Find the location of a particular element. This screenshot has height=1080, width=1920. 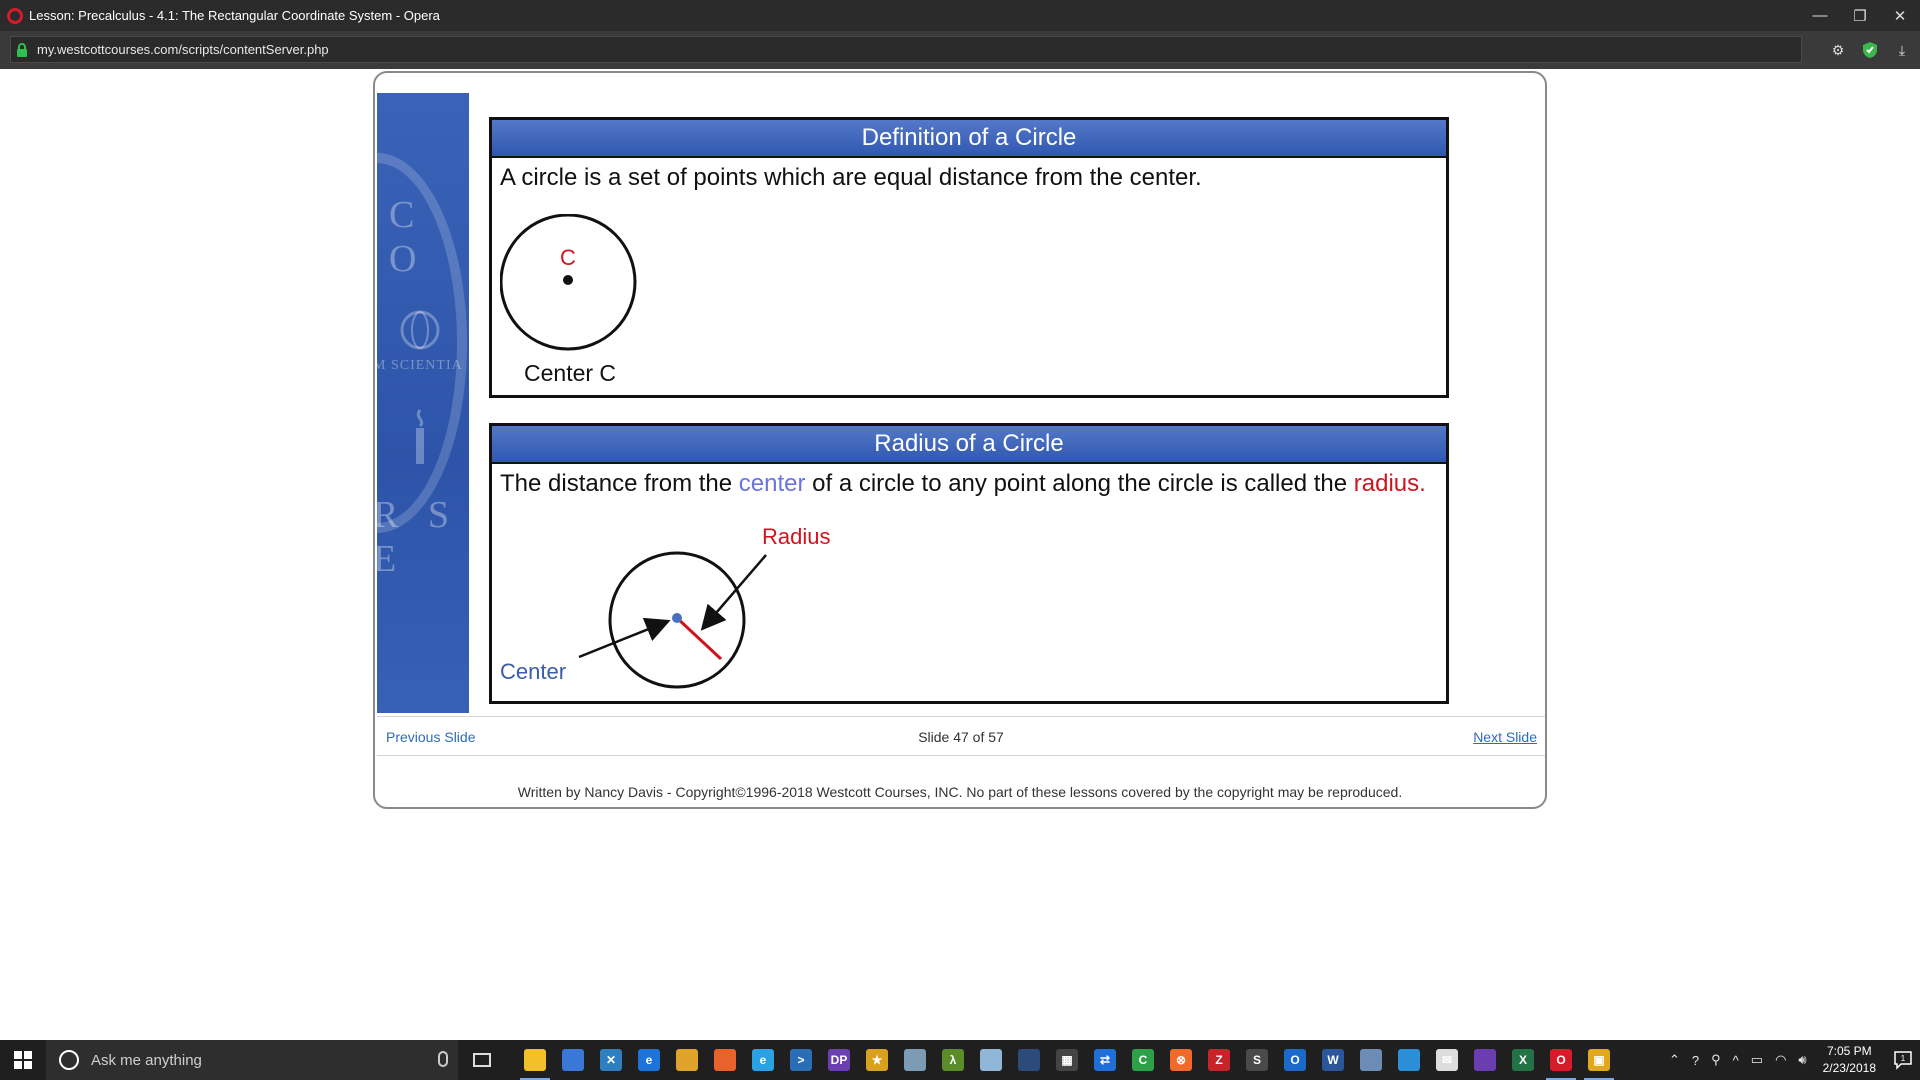

center-caption: Center C is located at coordinates (570, 373).